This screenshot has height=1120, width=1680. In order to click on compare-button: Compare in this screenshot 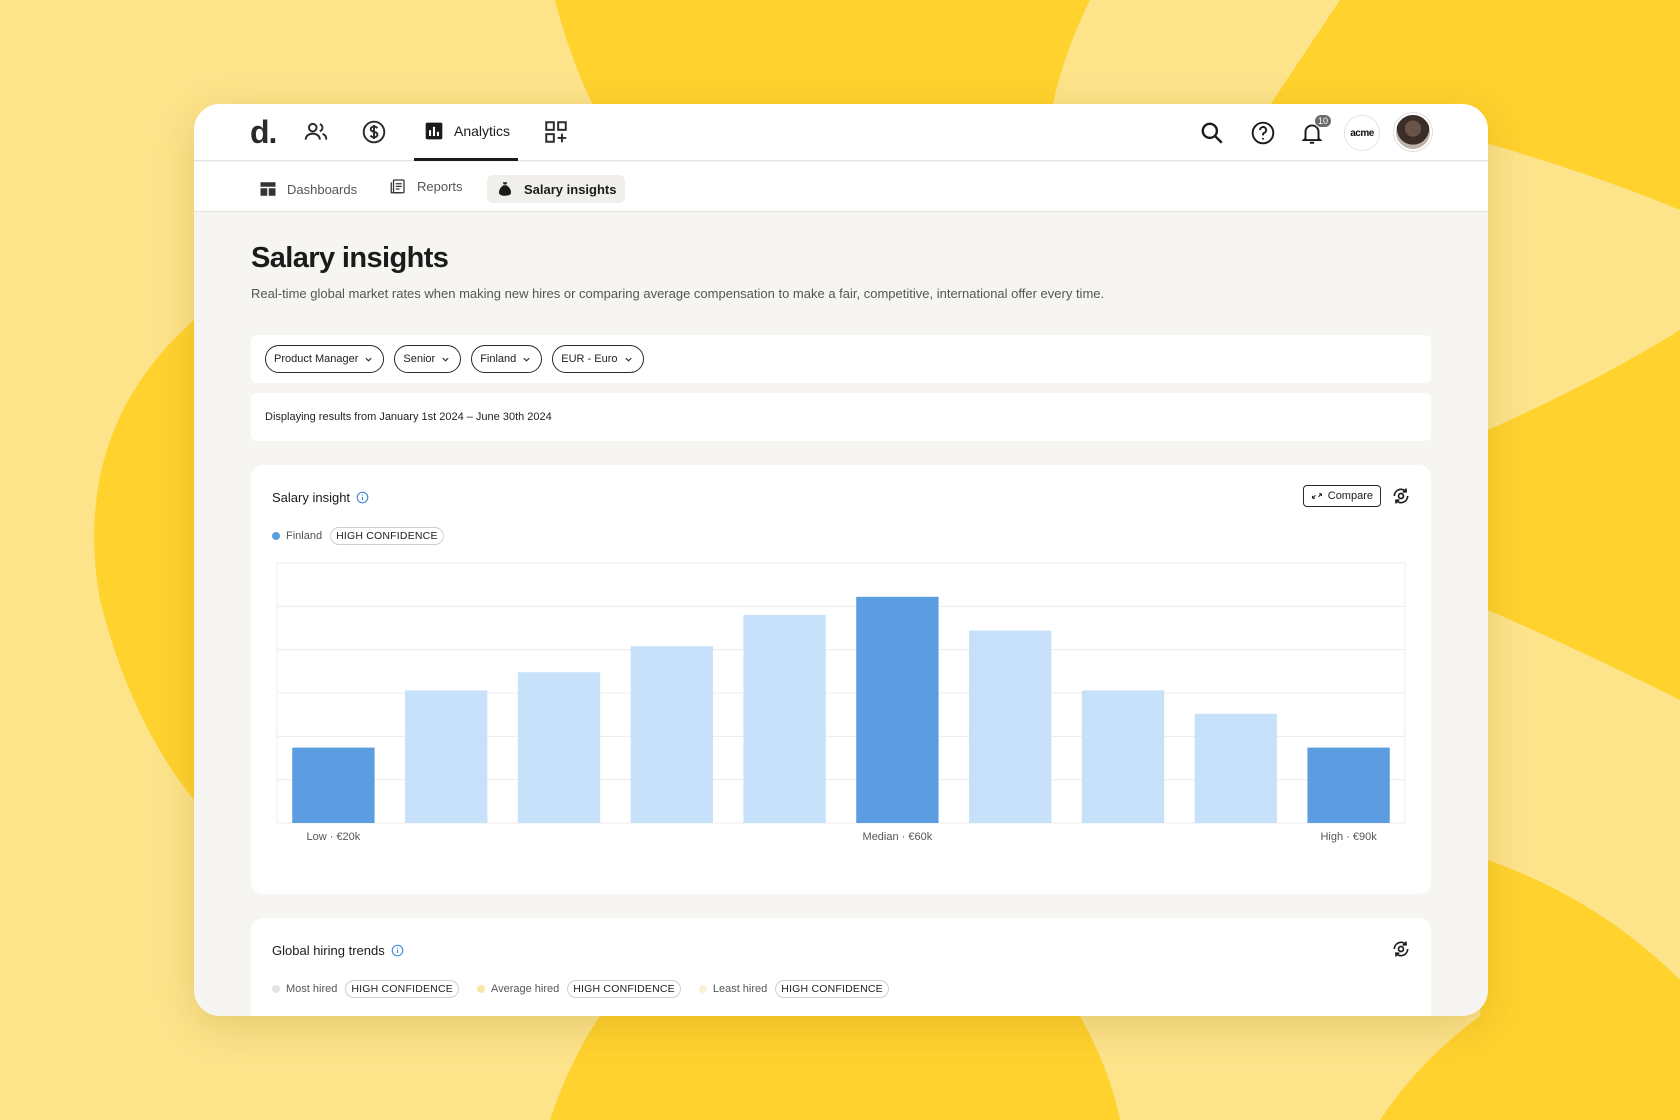, I will do `click(1341, 496)`.